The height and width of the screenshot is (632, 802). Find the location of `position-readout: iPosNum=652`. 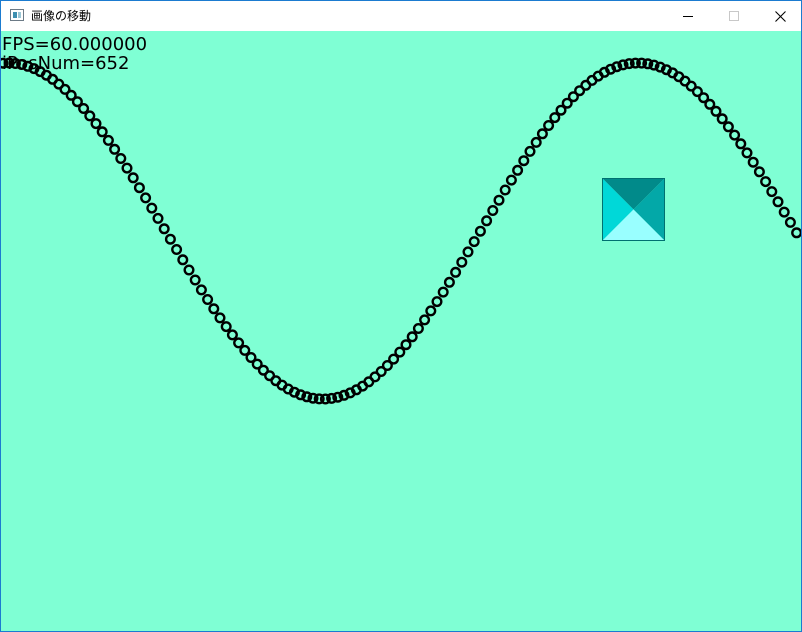

position-readout: iPosNum=652 is located at coordinates (66, 63).